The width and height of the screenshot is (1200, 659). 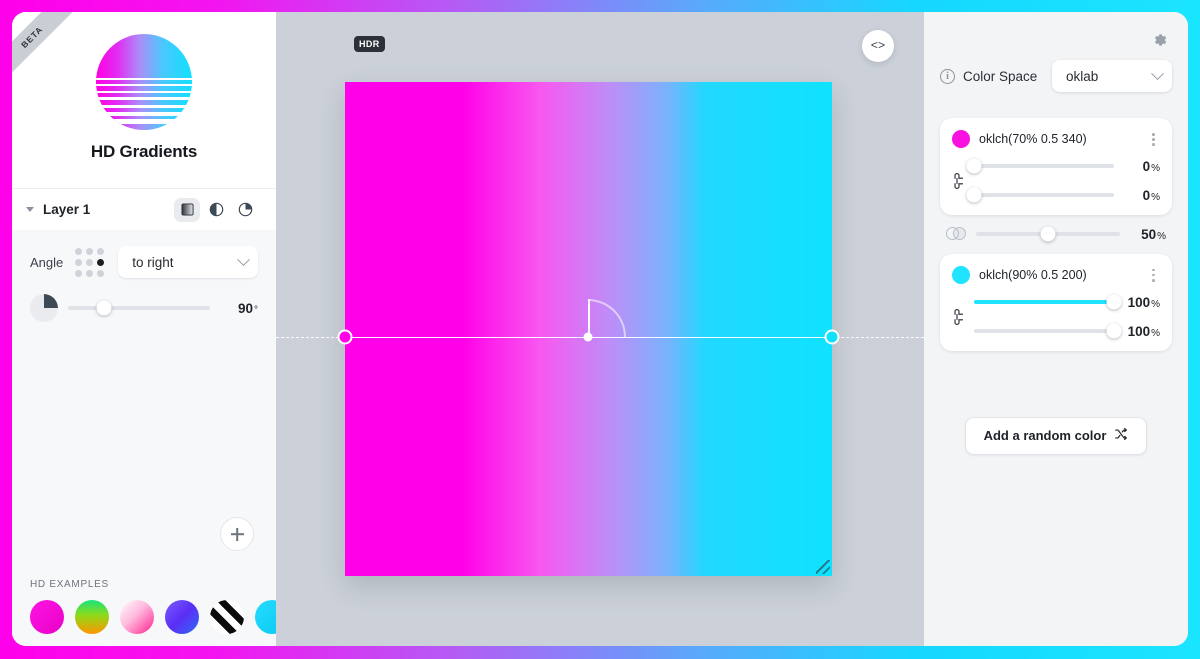 What do you see at coordinates (245, 210) in the screenshot?
I see `conic-gradient-icon` at bounding box center [245, 210].